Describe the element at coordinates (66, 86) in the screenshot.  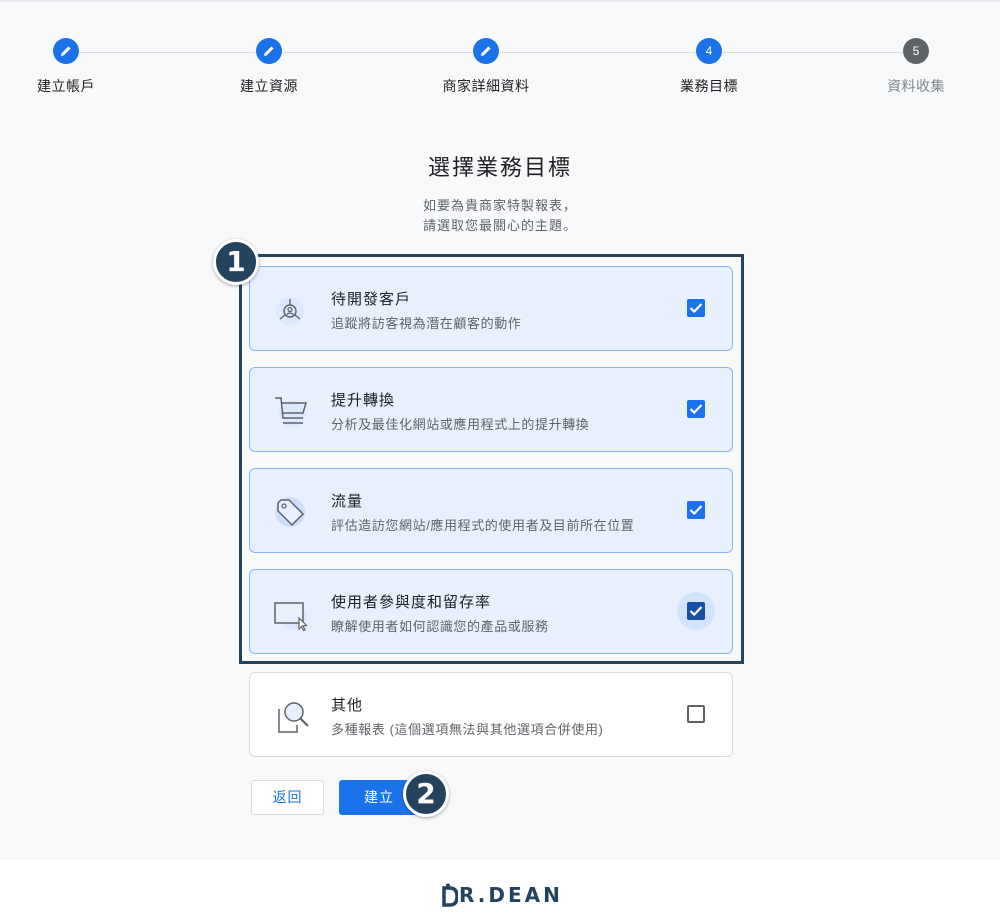
I see `step-label: 建立帳戶` at that location.